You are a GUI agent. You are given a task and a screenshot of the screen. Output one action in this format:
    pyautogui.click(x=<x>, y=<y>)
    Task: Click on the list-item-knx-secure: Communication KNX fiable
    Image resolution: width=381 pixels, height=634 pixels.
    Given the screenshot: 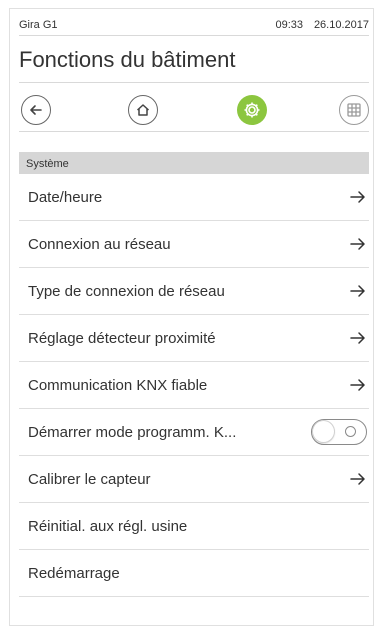 What is the action you would take?
    pyautogui.click(x=194, y=385)
    